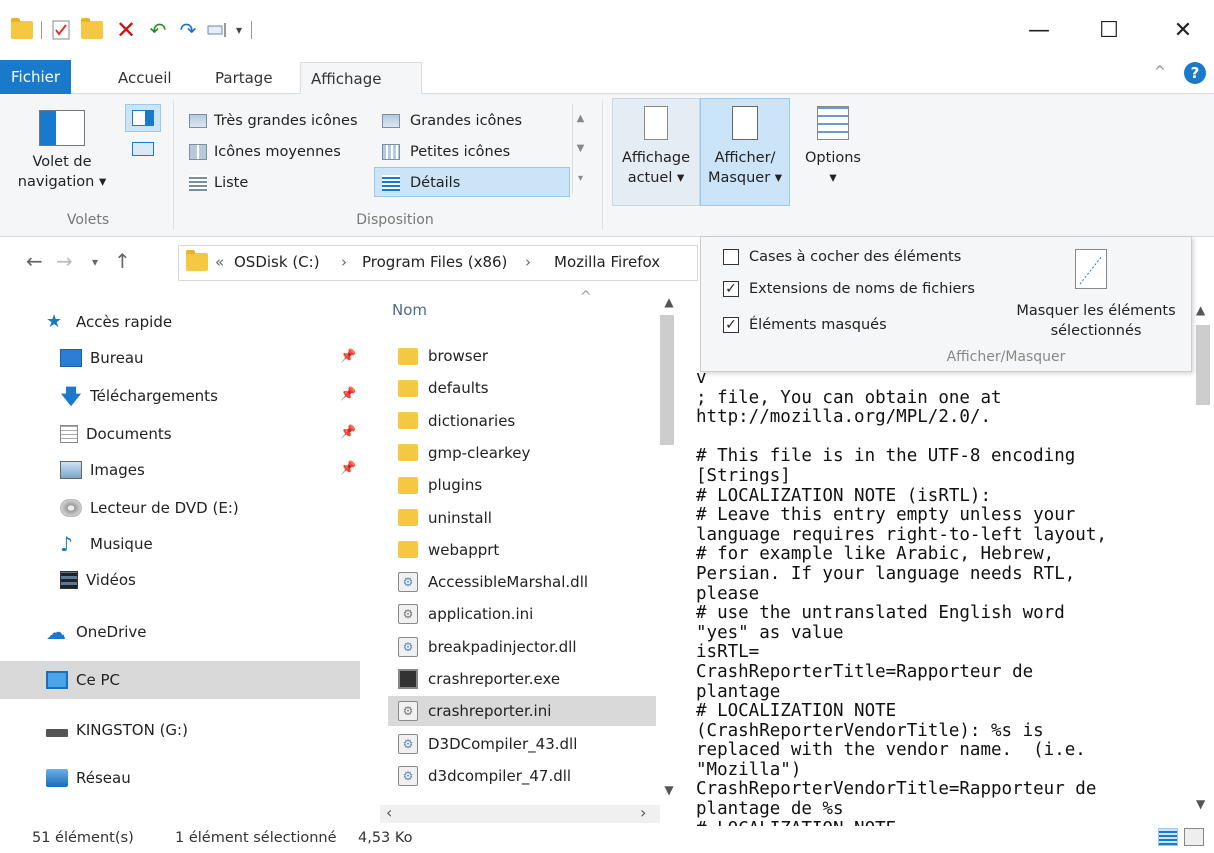  What do you see at coordinates (580, 149) in the screenshot?
I see `layout-scroll: ▲ ▼ ▾` at bounding box center [580, 149].